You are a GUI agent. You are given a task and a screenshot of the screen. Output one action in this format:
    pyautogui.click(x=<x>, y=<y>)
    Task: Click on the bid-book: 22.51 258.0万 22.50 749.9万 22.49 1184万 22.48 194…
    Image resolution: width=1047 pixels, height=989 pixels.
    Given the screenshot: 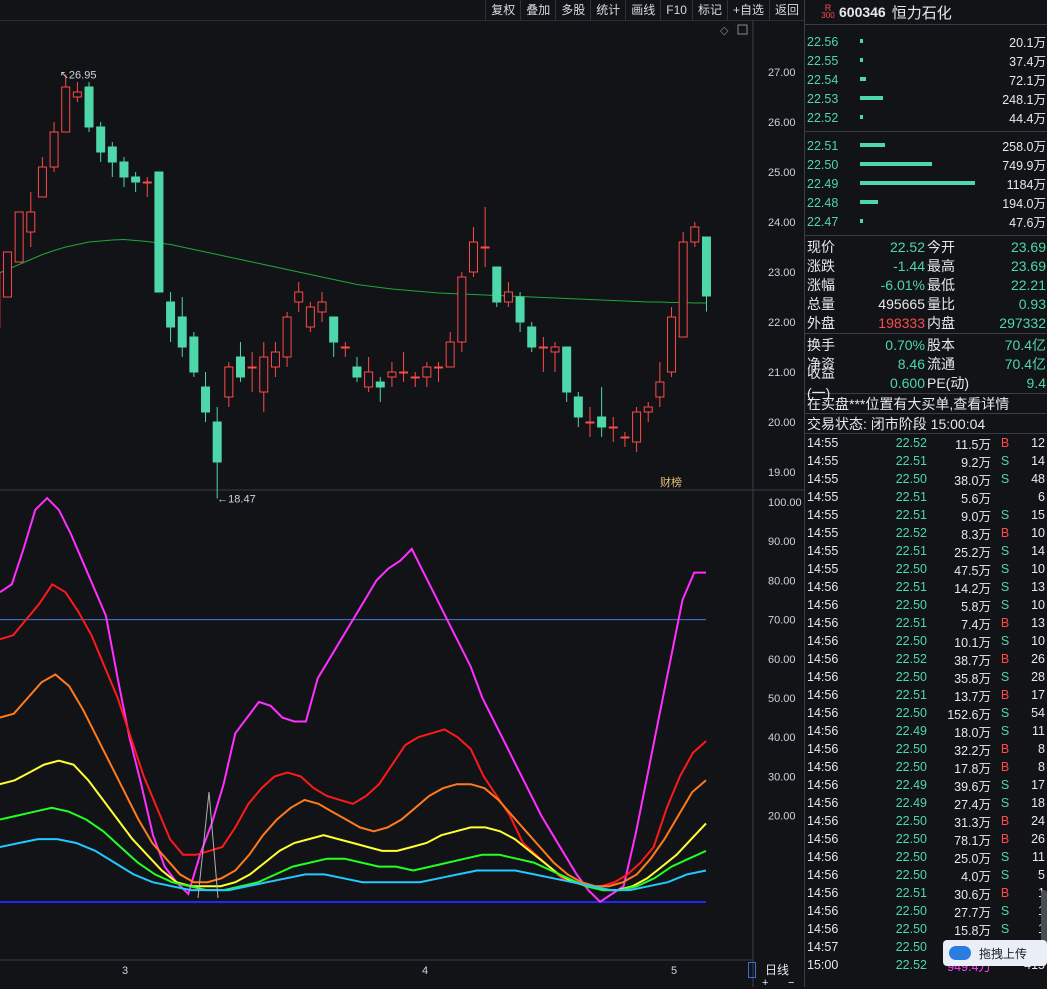 What is the action you would take?
    pyautogui.click(x=926, y=184)
    